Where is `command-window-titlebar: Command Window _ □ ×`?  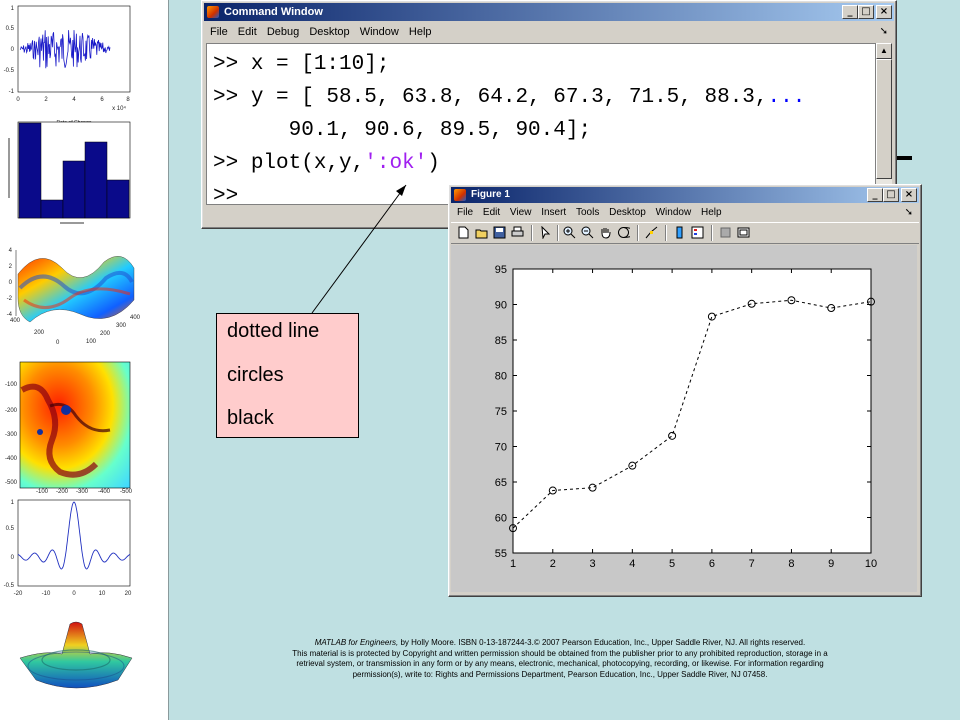
command-window-titlebar: Command Window _ □ × is located at coordinates (549, 12).